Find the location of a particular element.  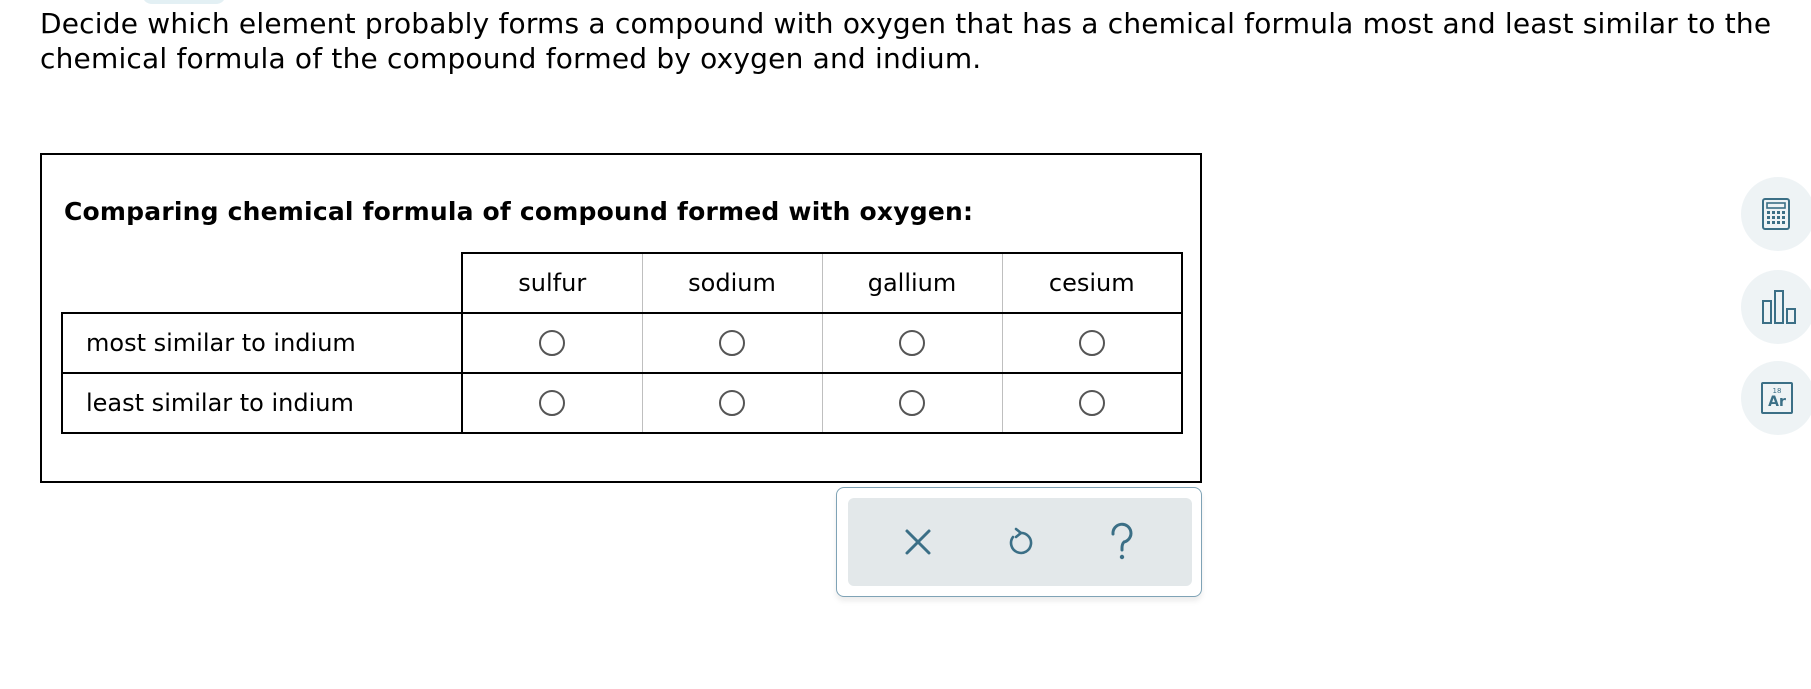

calculator-button is located at coordinates (1776, 214).